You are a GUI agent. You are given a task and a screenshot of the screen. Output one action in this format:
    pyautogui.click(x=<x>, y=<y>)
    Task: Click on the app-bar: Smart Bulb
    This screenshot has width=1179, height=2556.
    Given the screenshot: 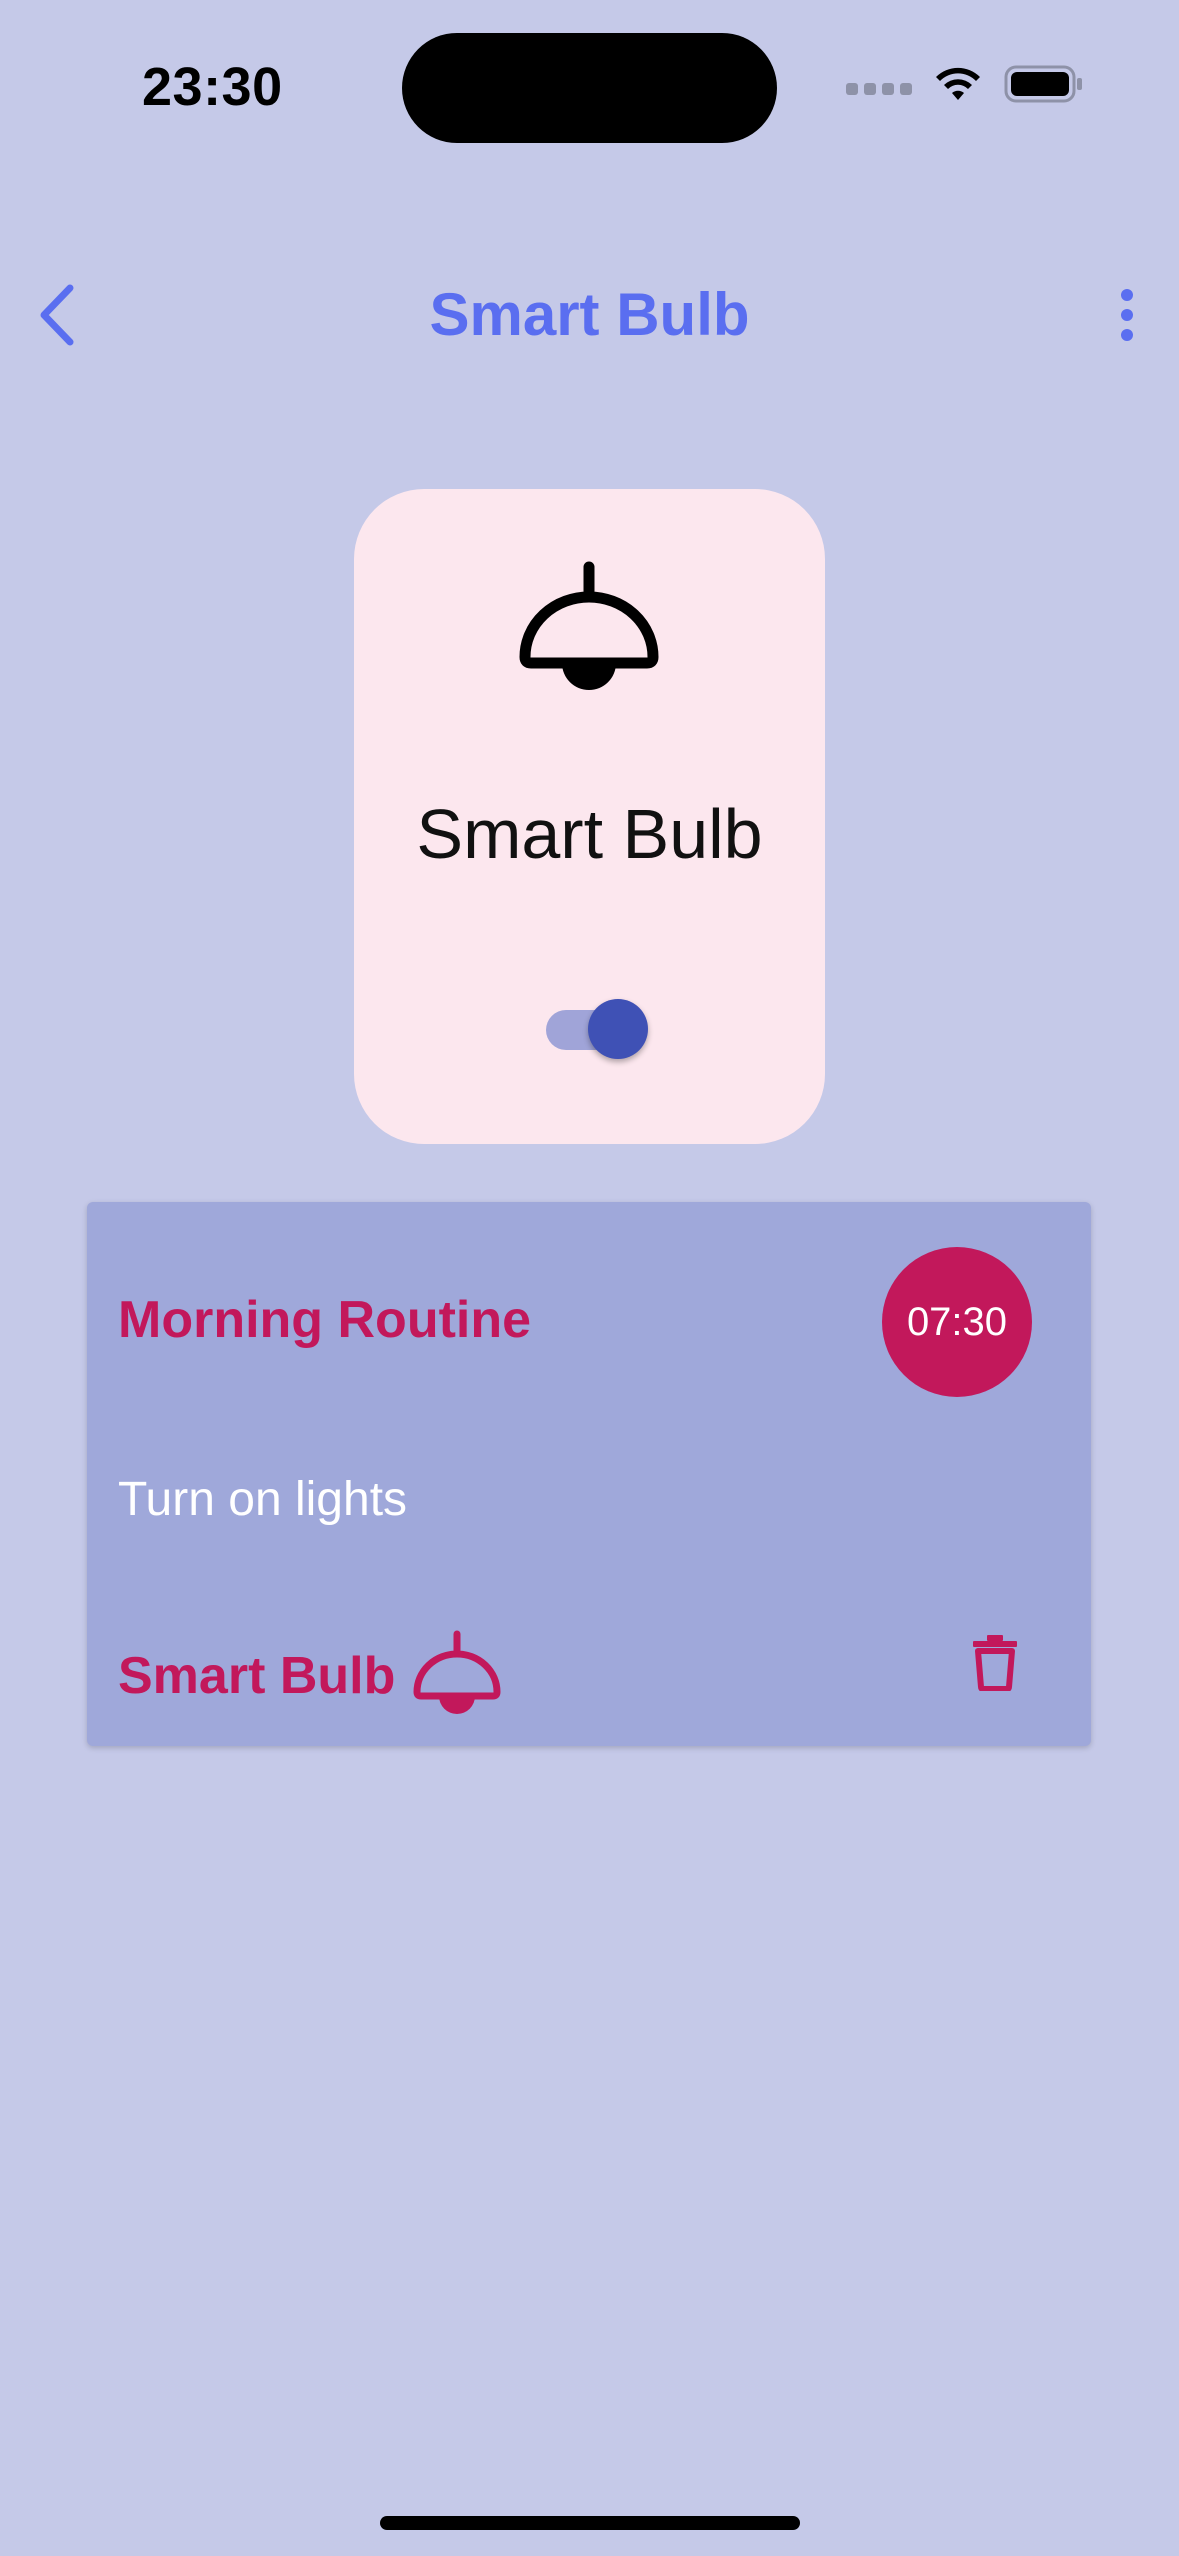 What is the action you would take?
    pyautogui.click(x=589, y=310)
    